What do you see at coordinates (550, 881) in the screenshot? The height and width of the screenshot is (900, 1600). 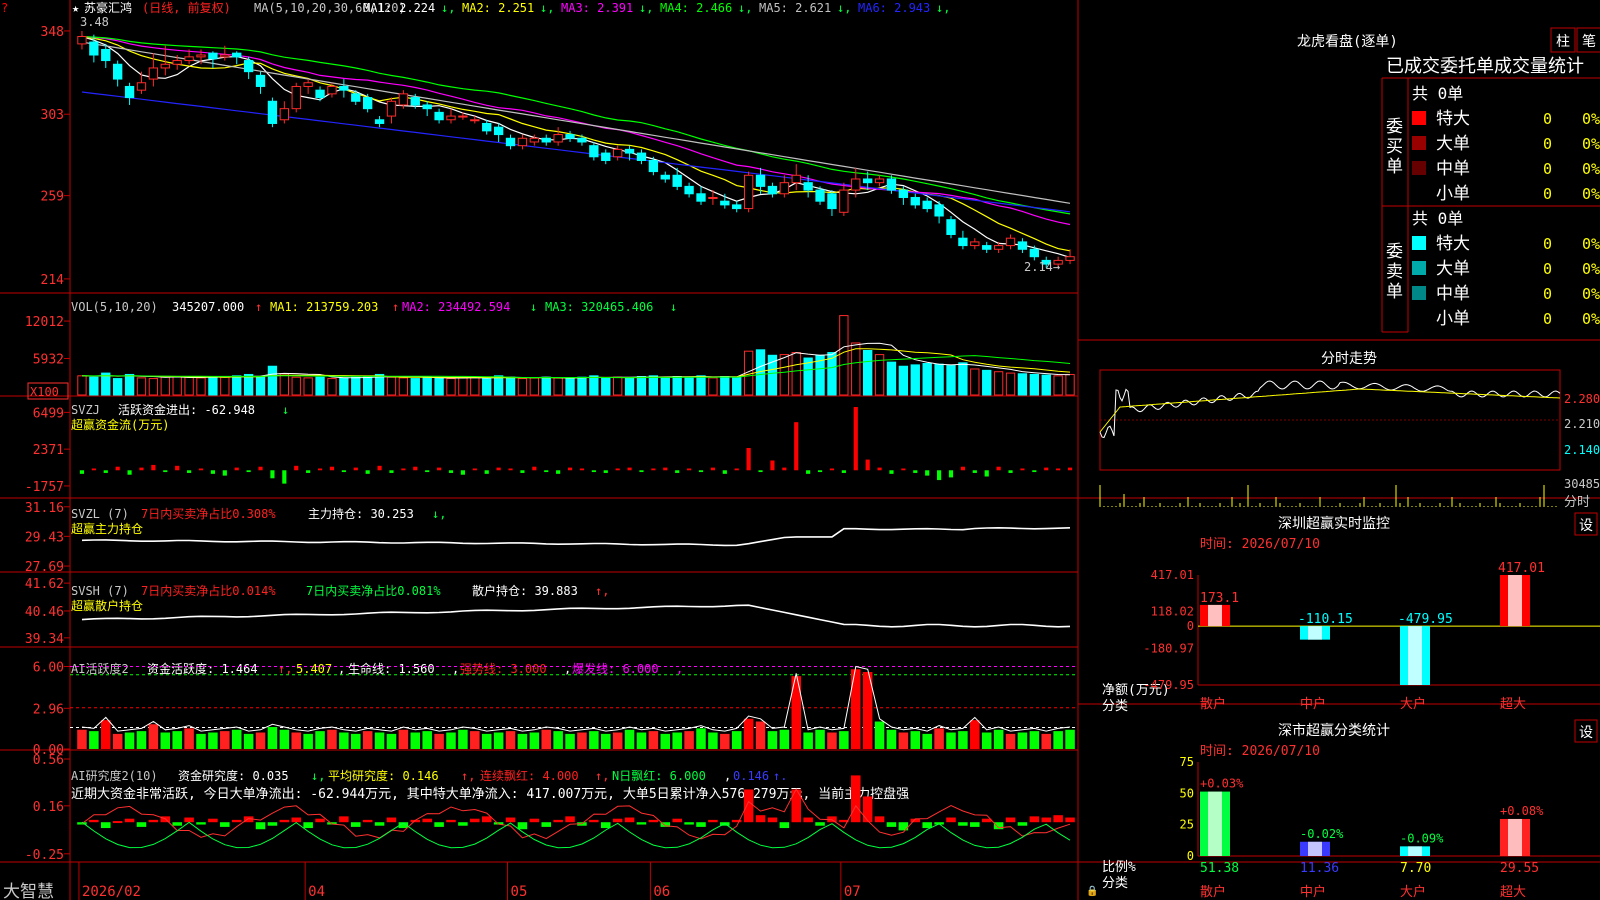 I see `x-axis: 大智慧 2026/02 04 05 06 07 🔒` at bounding box center [550, 881].